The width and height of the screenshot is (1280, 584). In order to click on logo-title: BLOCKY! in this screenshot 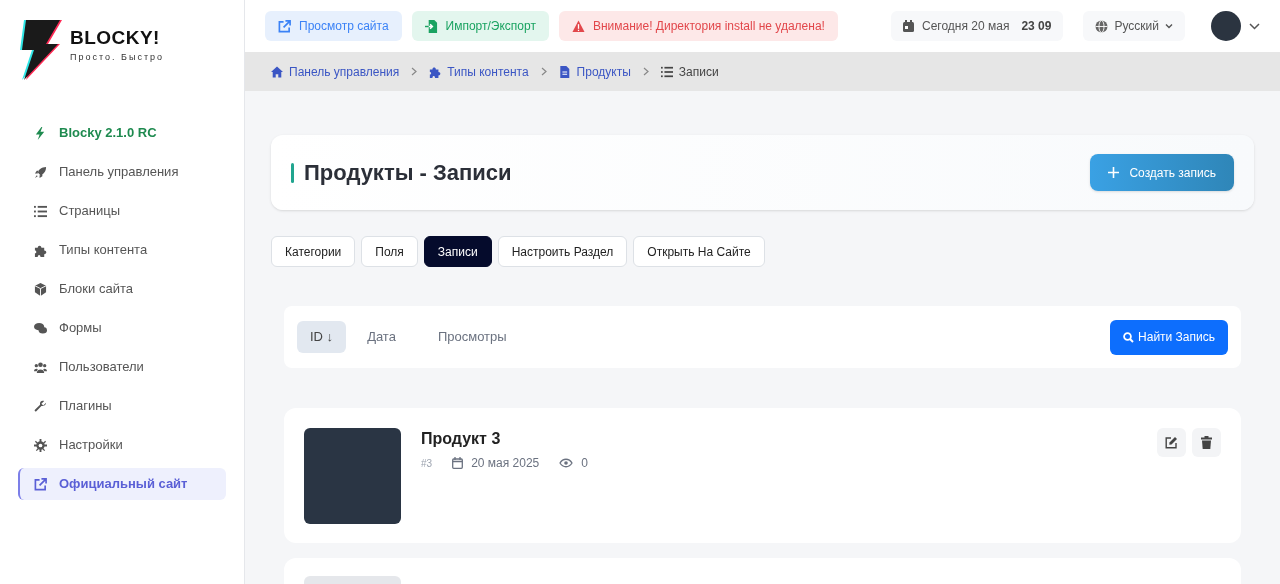, I will do `click(115, 37)`.